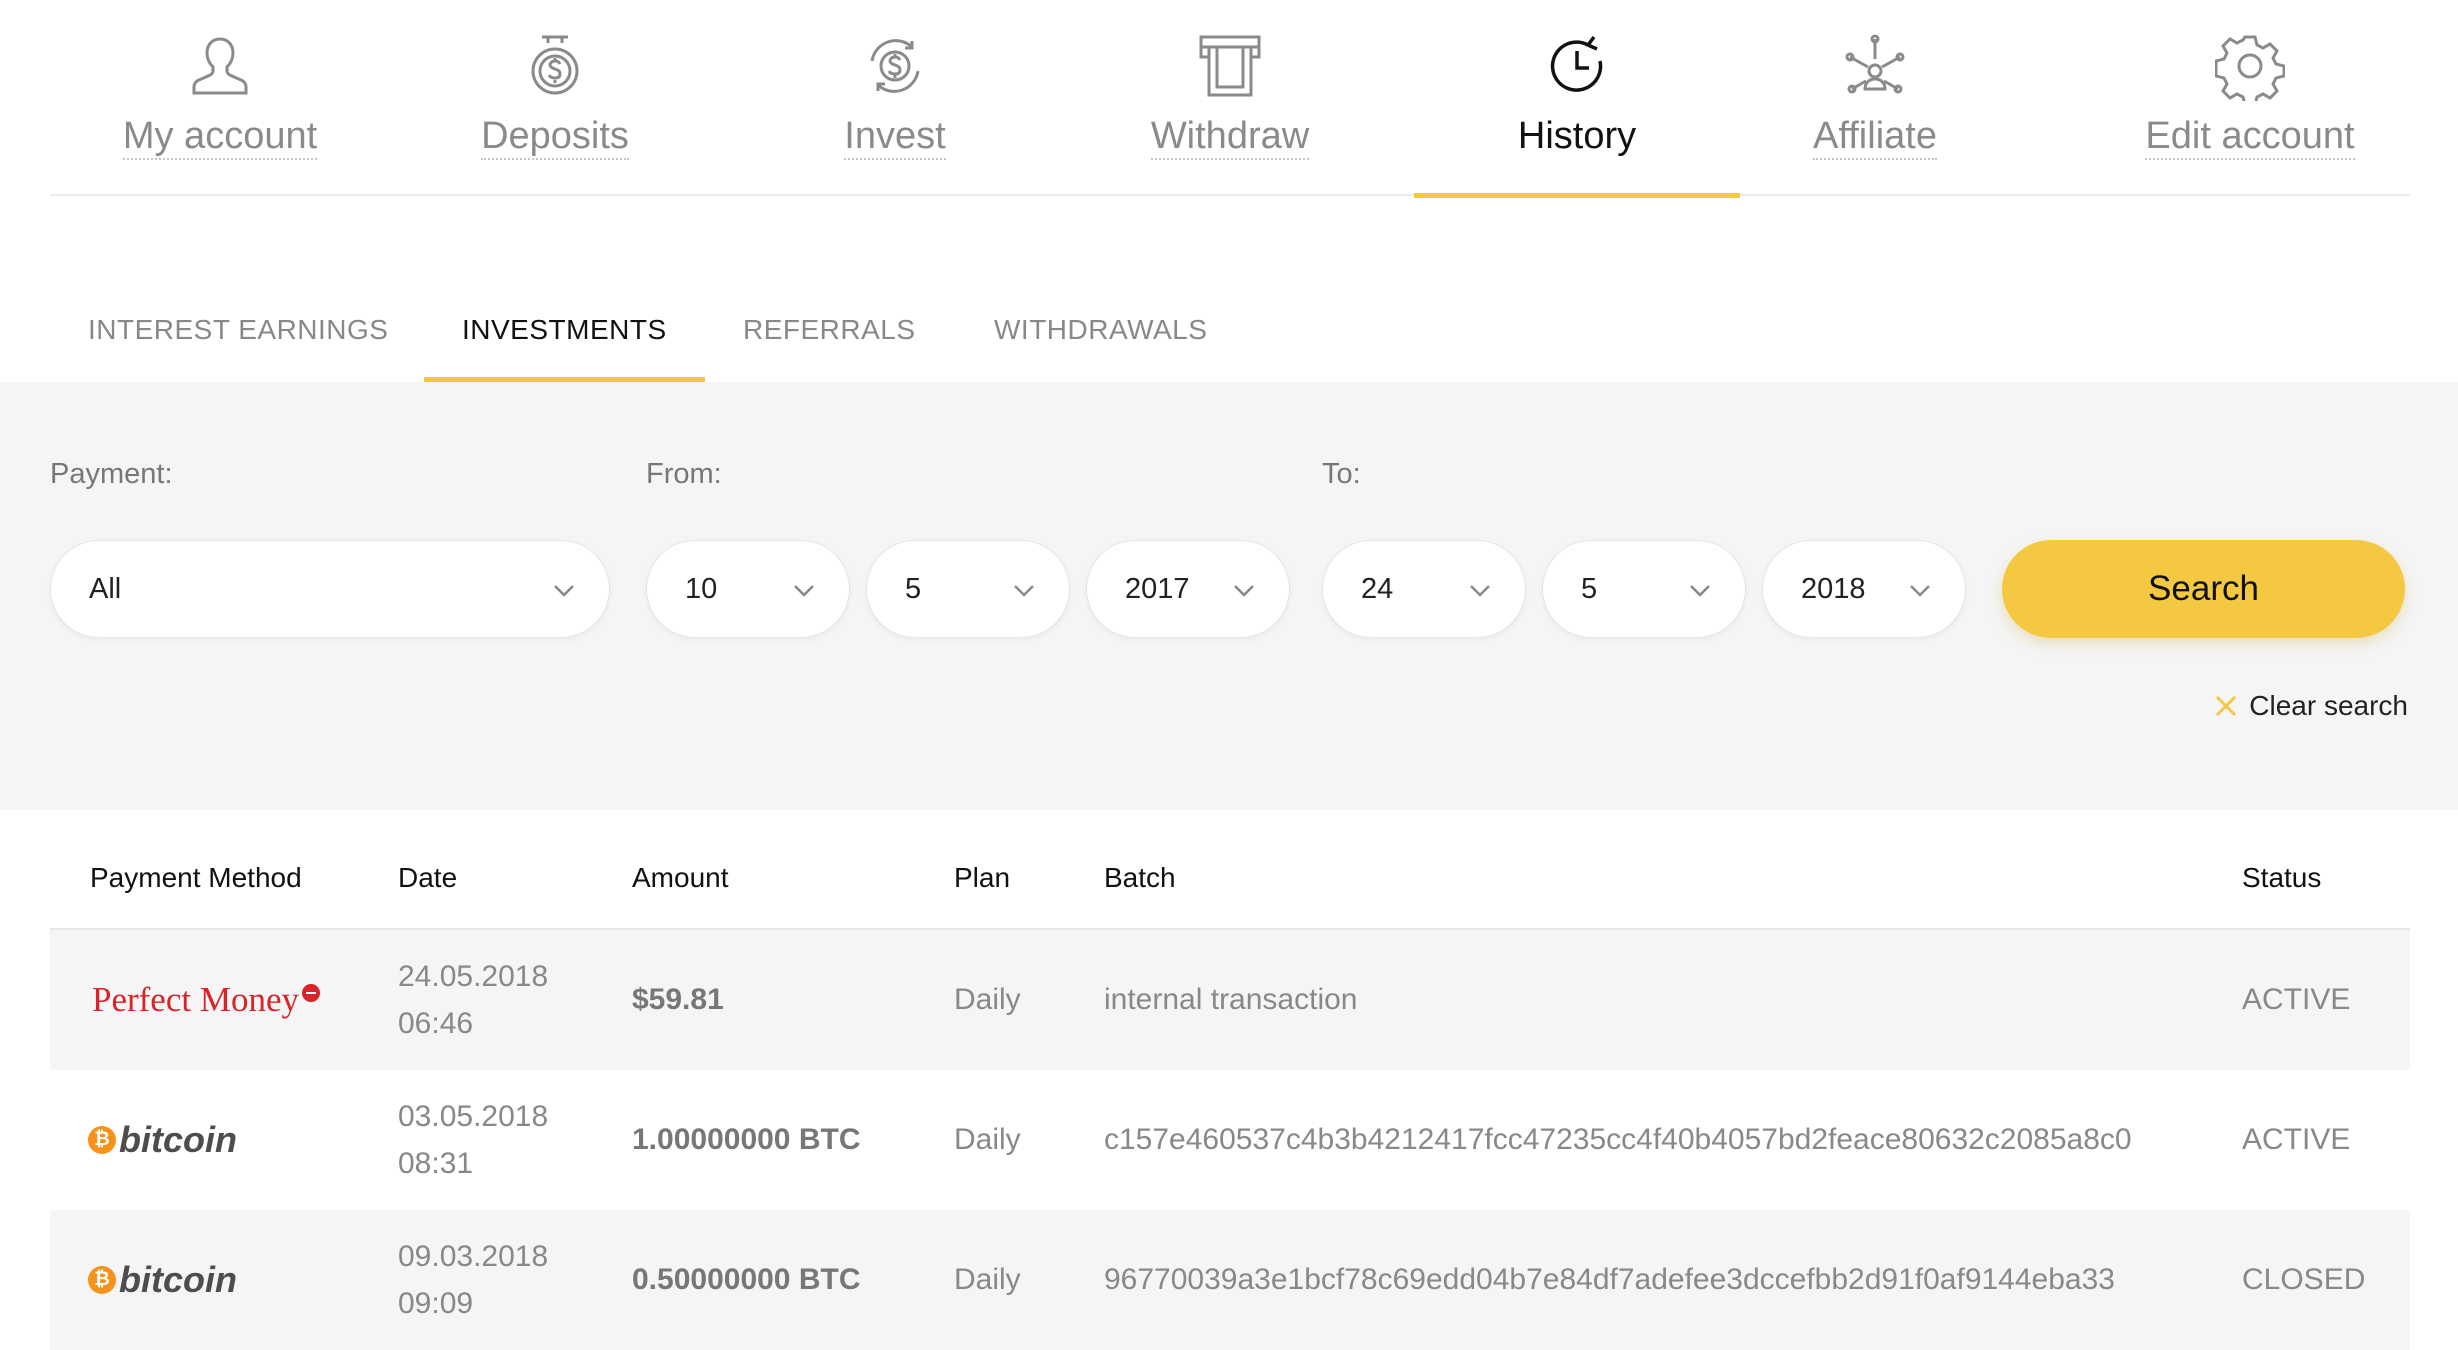 The image size is (2458, 1350). What do you see at coordinates (1230, 66) in the screenshot?
I see `atm-withdraw-icon` at bounding box center [1230, 66].